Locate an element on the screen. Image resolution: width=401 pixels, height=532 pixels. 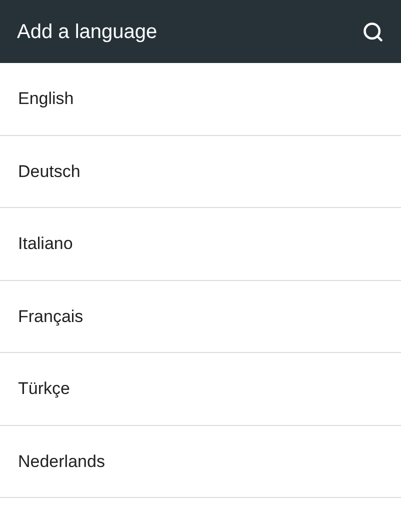
search-icon is located at coordinates (373, 31).